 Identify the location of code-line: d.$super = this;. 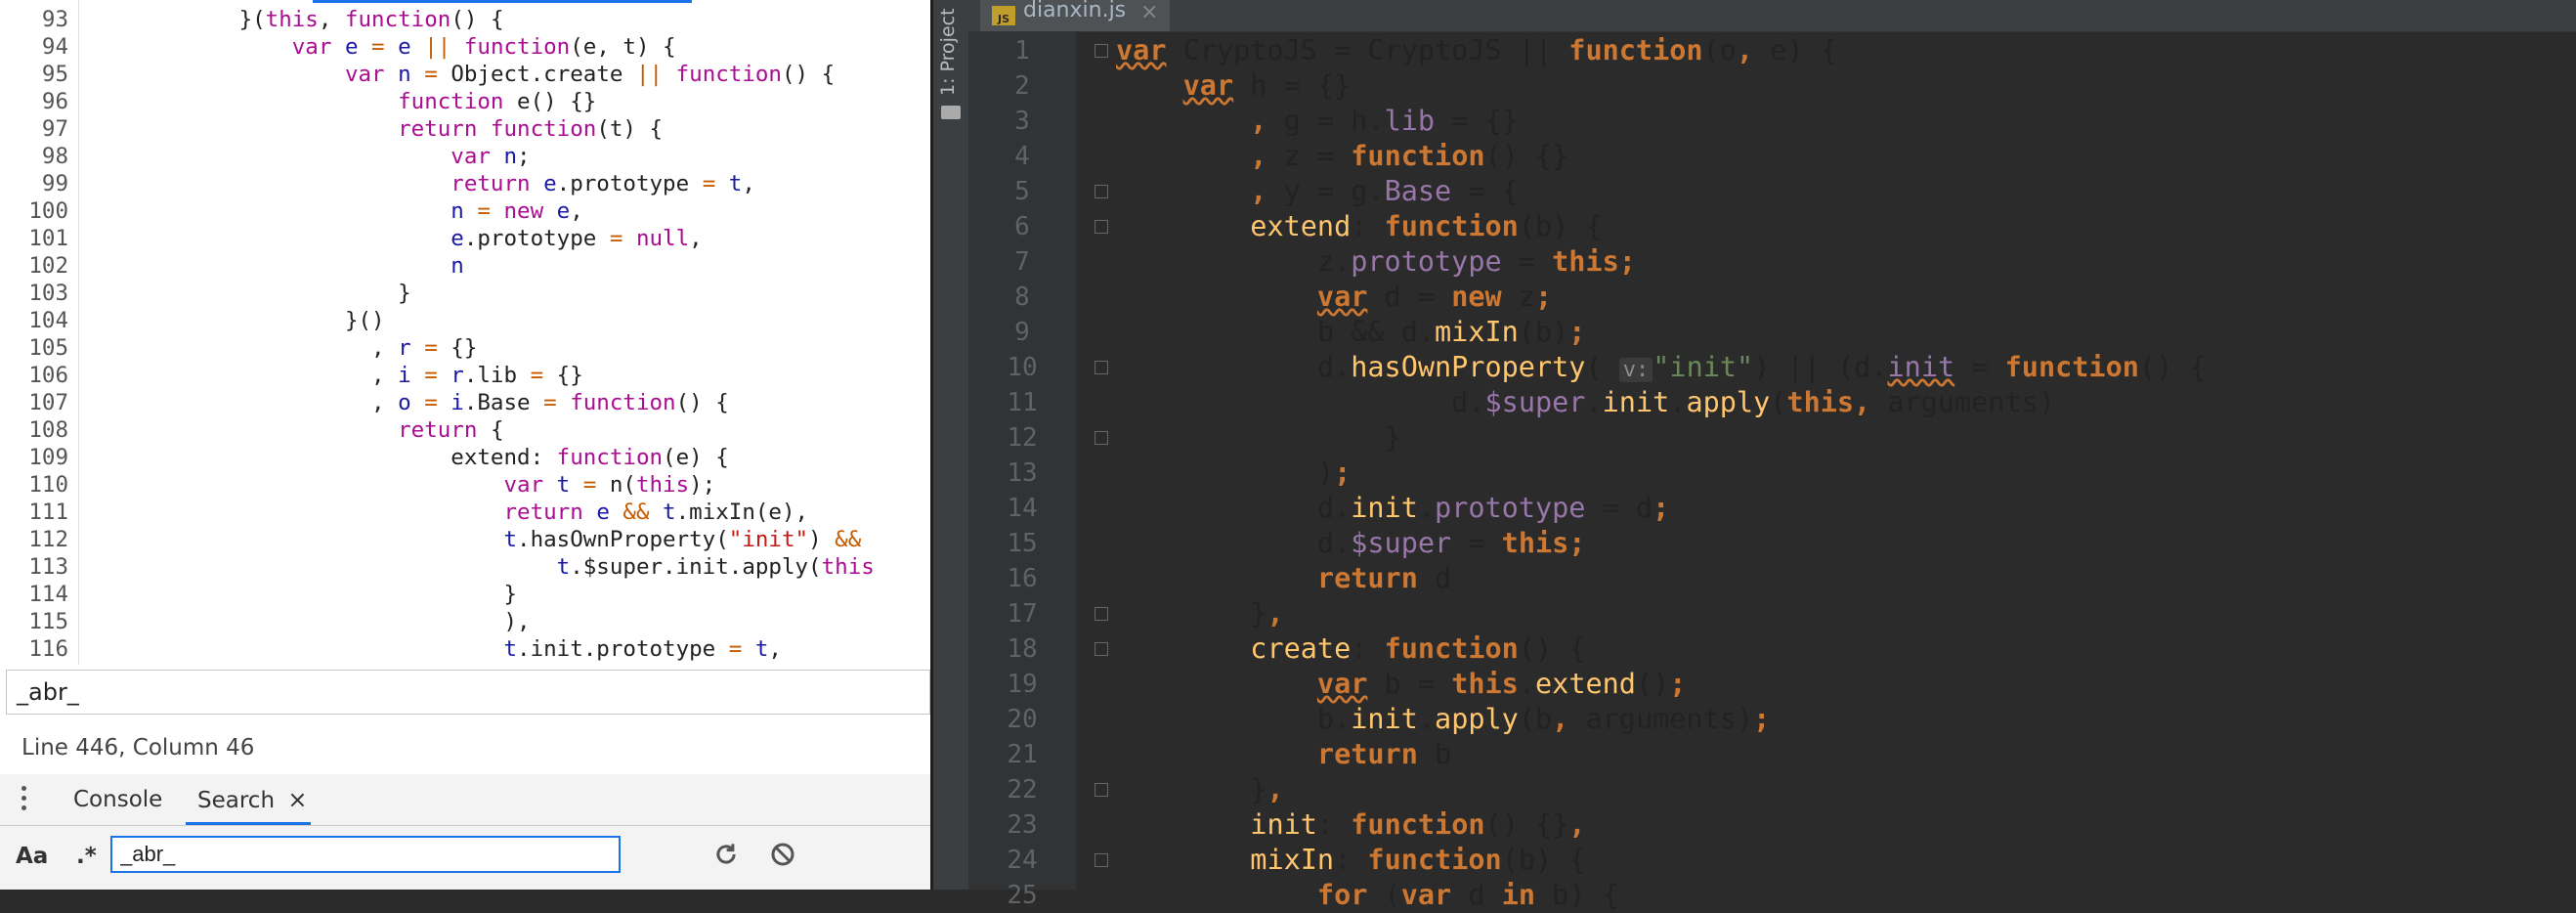
(1351, 543).